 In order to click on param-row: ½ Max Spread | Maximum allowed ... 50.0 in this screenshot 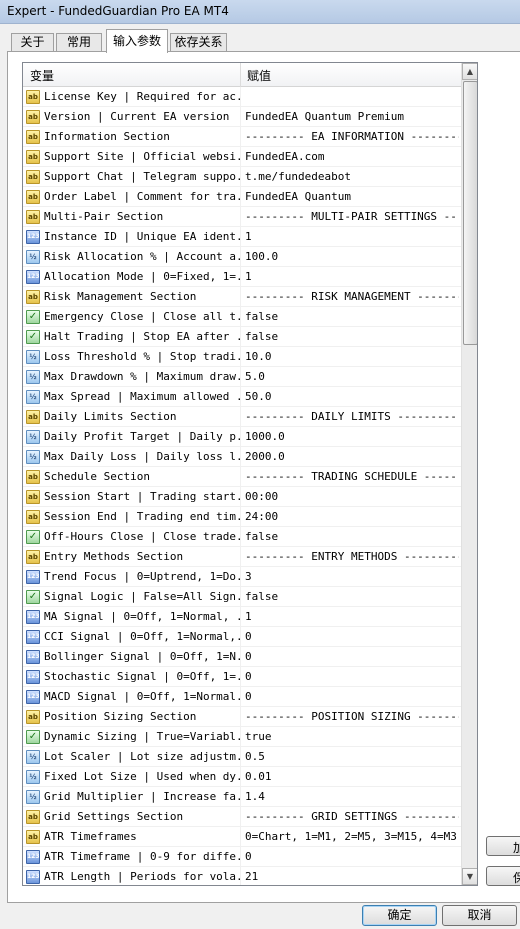, I will do `click(242, 397)`.